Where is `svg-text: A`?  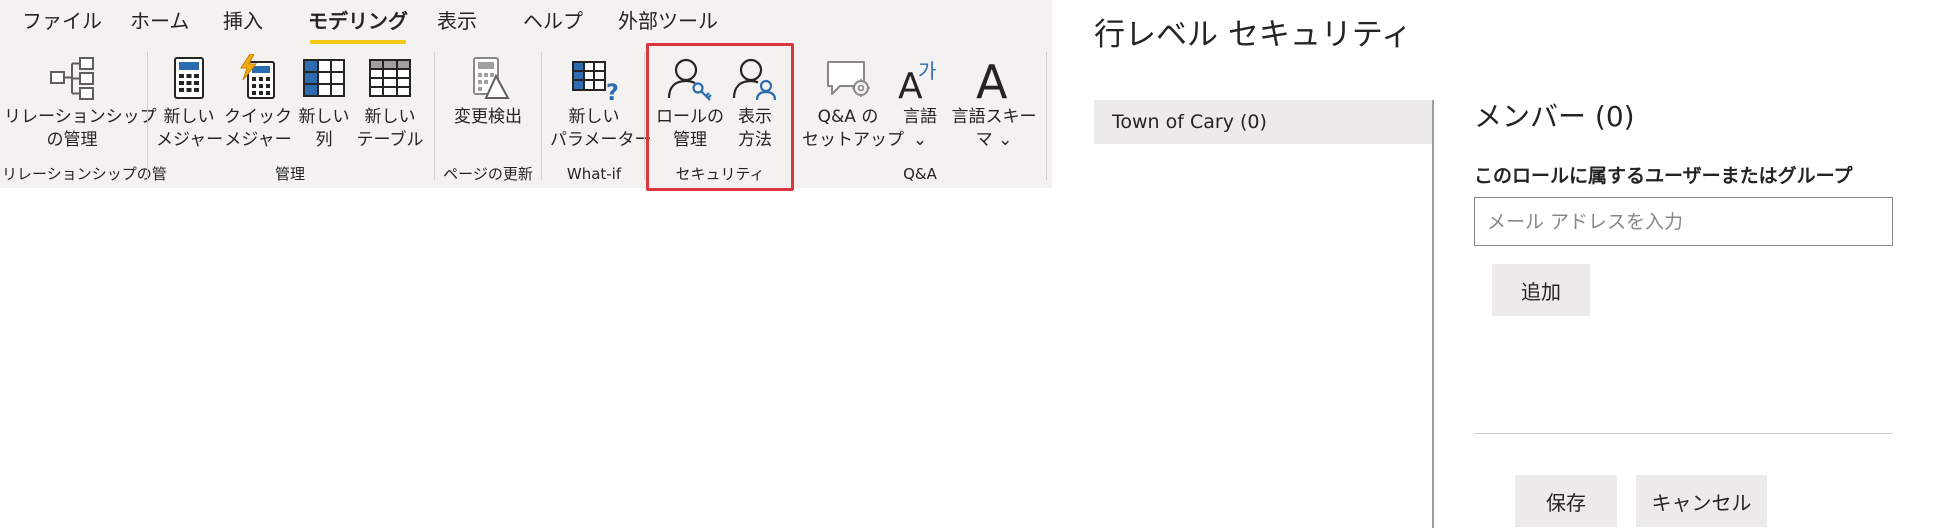
svg-text: A is located at coordinates (992, 78).